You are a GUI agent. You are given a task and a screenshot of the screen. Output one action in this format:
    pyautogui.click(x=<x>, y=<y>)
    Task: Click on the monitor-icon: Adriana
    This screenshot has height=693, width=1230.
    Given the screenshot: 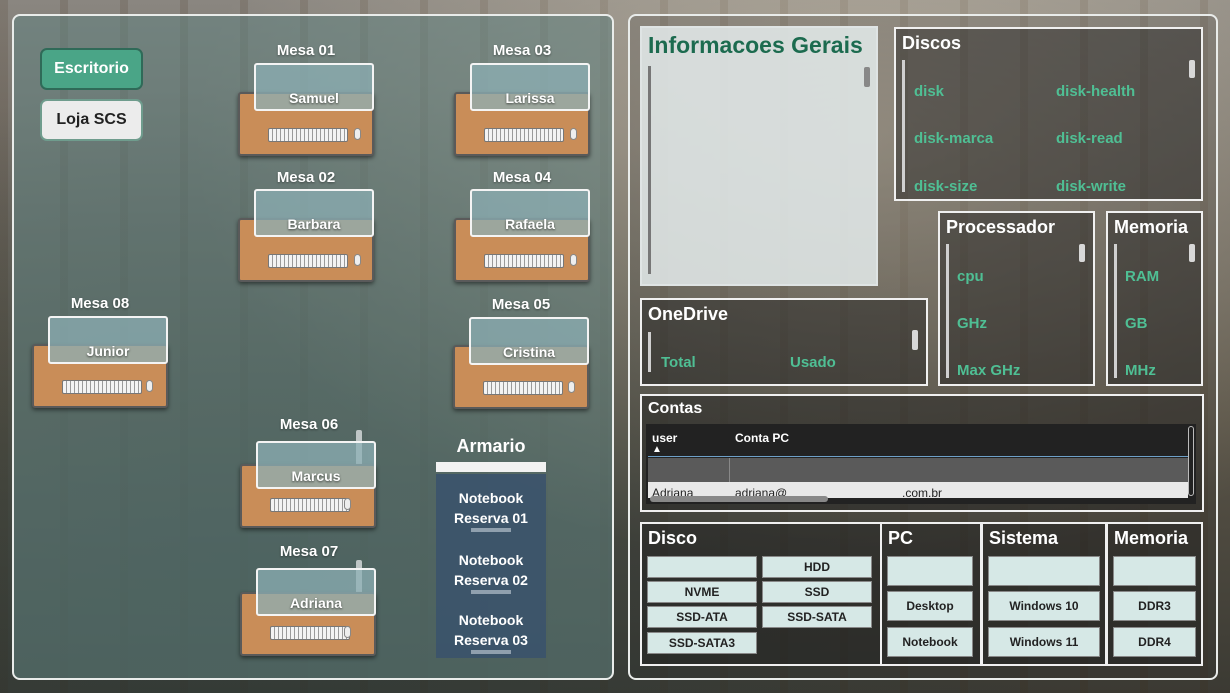 What is the action you would take?
    pyautogui.click(x=316, y=592)
    